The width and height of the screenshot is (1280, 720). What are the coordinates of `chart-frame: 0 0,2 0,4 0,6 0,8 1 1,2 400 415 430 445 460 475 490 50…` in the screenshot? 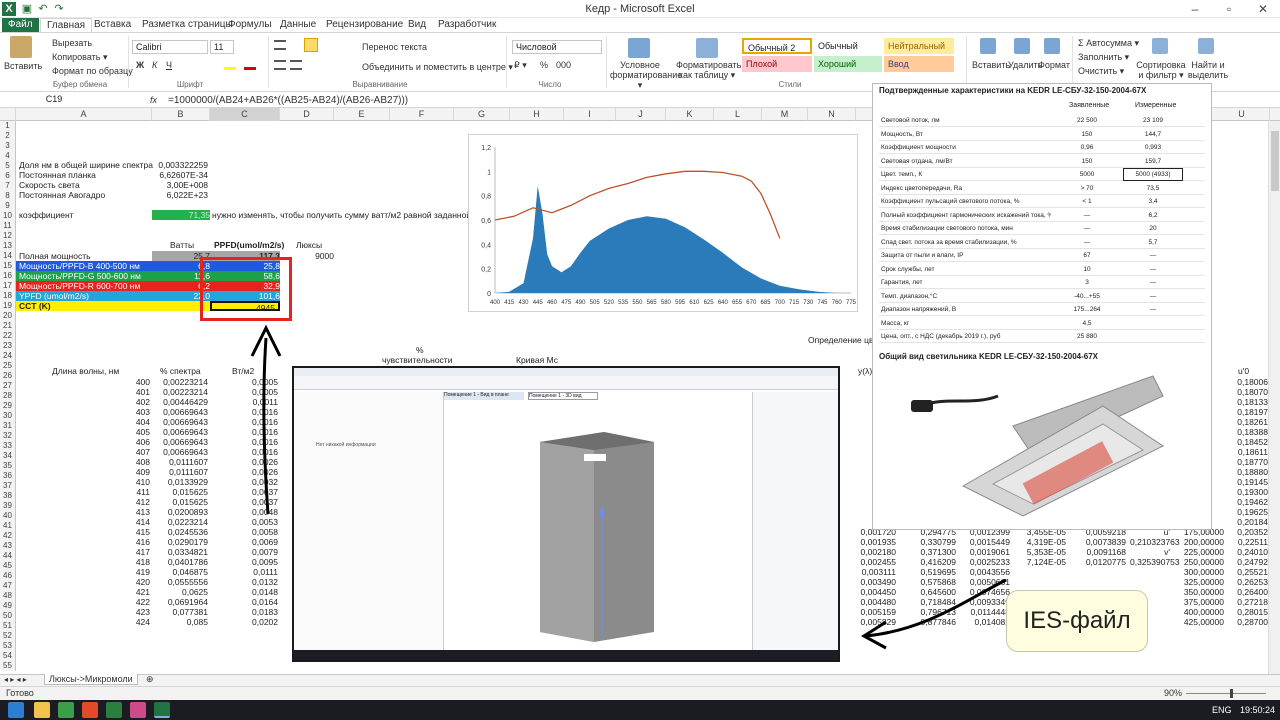 It's located at (663, 223).